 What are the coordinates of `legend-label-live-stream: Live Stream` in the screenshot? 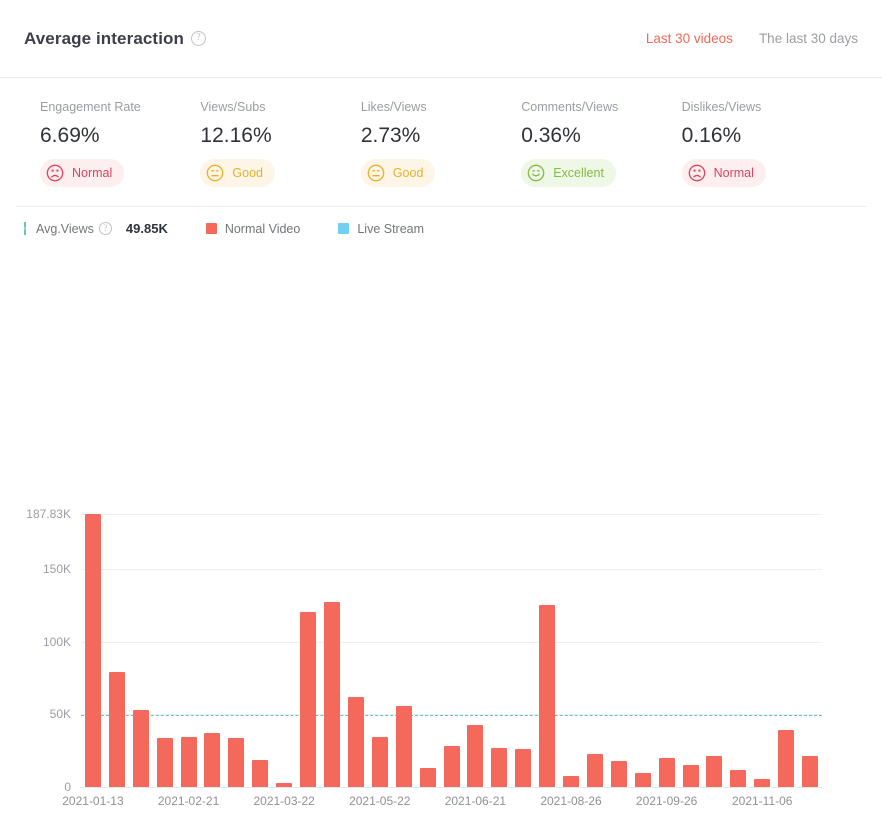 It's located at (391, 228).